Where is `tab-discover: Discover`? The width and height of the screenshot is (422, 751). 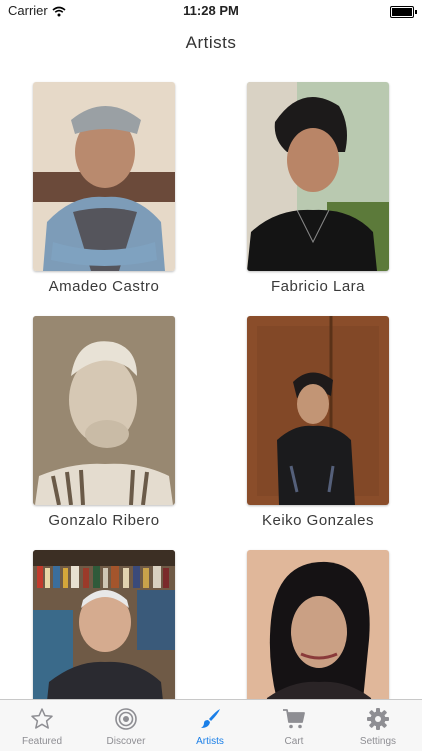 tab-discover: Discover is located at coordinates (126, 725).